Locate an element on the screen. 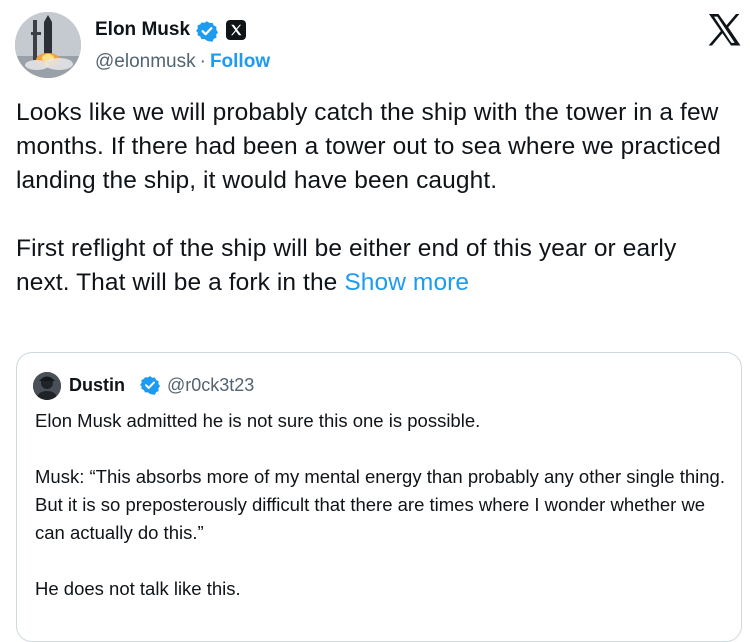 Image resolution: width=750 pixels, height=642 pixels. quoted-author-handle: @r0ck3t23 is located at coordinates (210, 385).